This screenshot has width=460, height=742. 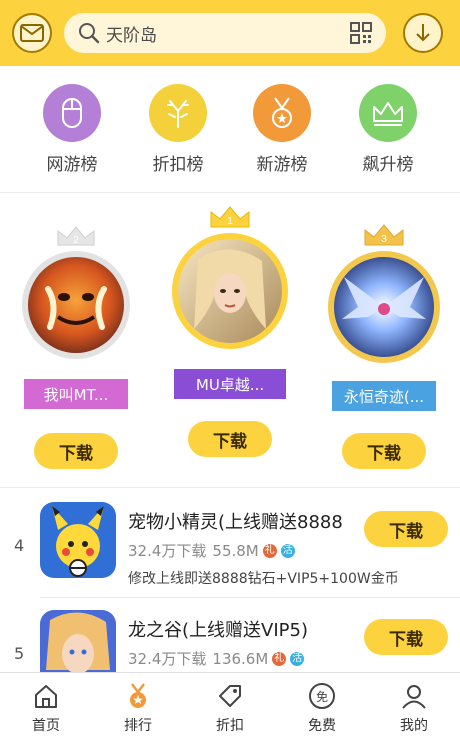 What do you see at coordinates (282, 113) in the screenshot?
I see `medal-icon` at bounding box center [282, 113].